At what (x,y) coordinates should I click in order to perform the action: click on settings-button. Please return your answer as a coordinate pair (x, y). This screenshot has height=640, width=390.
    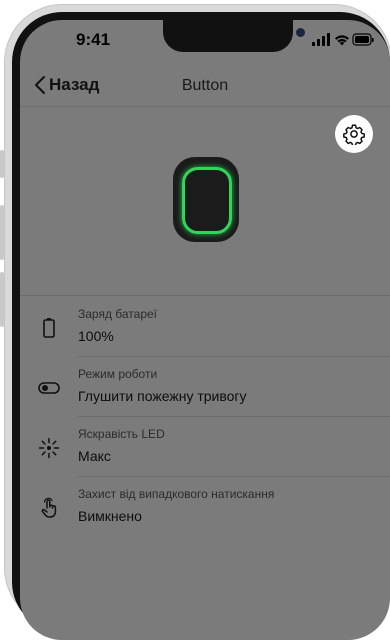
    Looking at the image, I should click on (354, 134).